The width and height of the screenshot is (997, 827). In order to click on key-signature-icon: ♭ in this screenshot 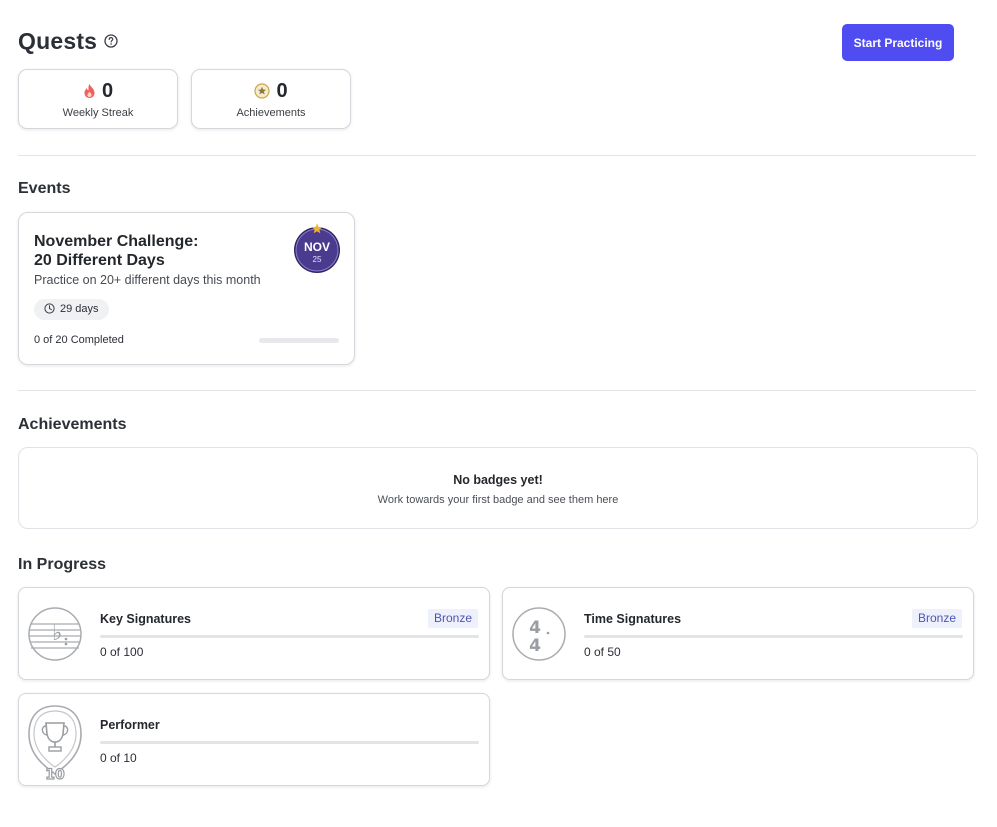, I will do `click(55, 634)`.